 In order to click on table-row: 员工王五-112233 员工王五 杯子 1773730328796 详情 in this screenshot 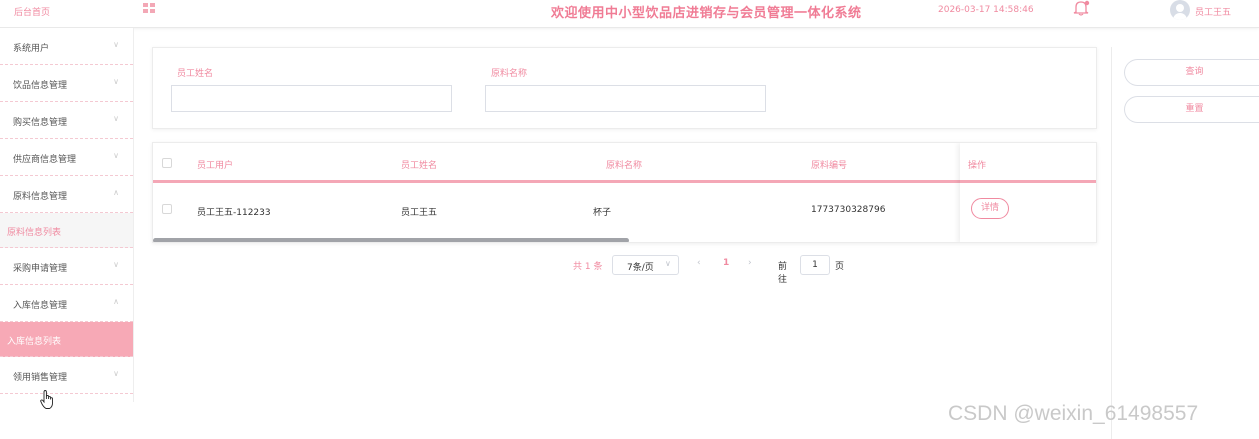, I will do `click(624, 208)`.